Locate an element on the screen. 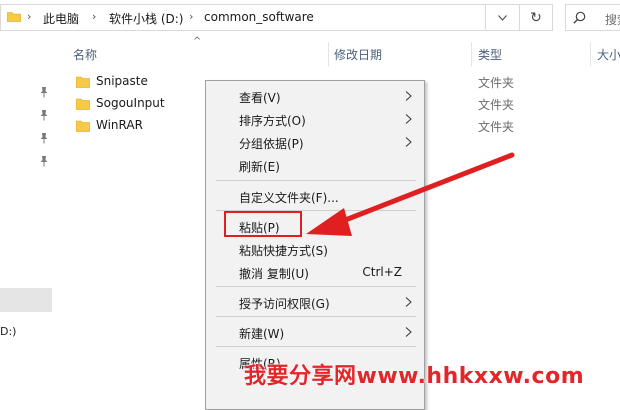  column-header-name: 名称 is located at coordinates (85, 54).